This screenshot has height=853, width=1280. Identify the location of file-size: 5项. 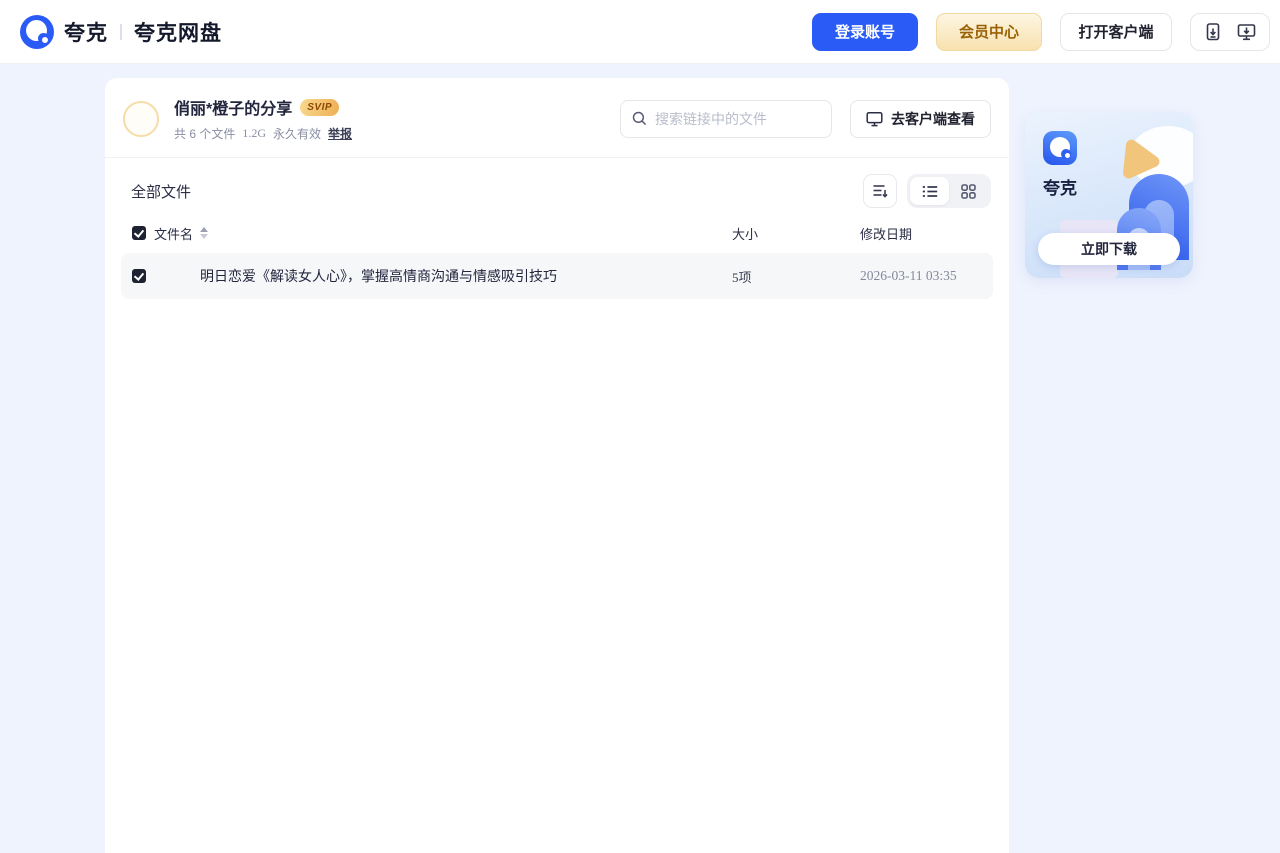
(742, 277).